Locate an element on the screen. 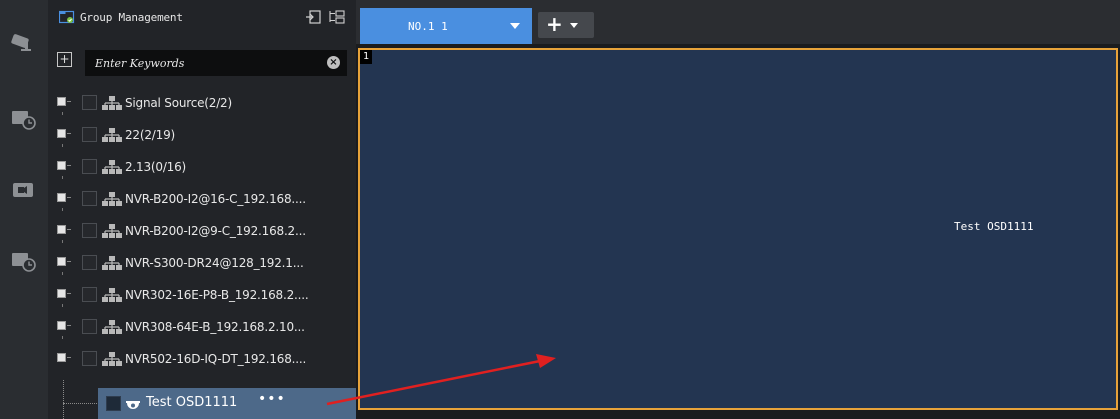 The image size is (1120, 419). panel-header: Group Management is located at coordinates (202, 20).